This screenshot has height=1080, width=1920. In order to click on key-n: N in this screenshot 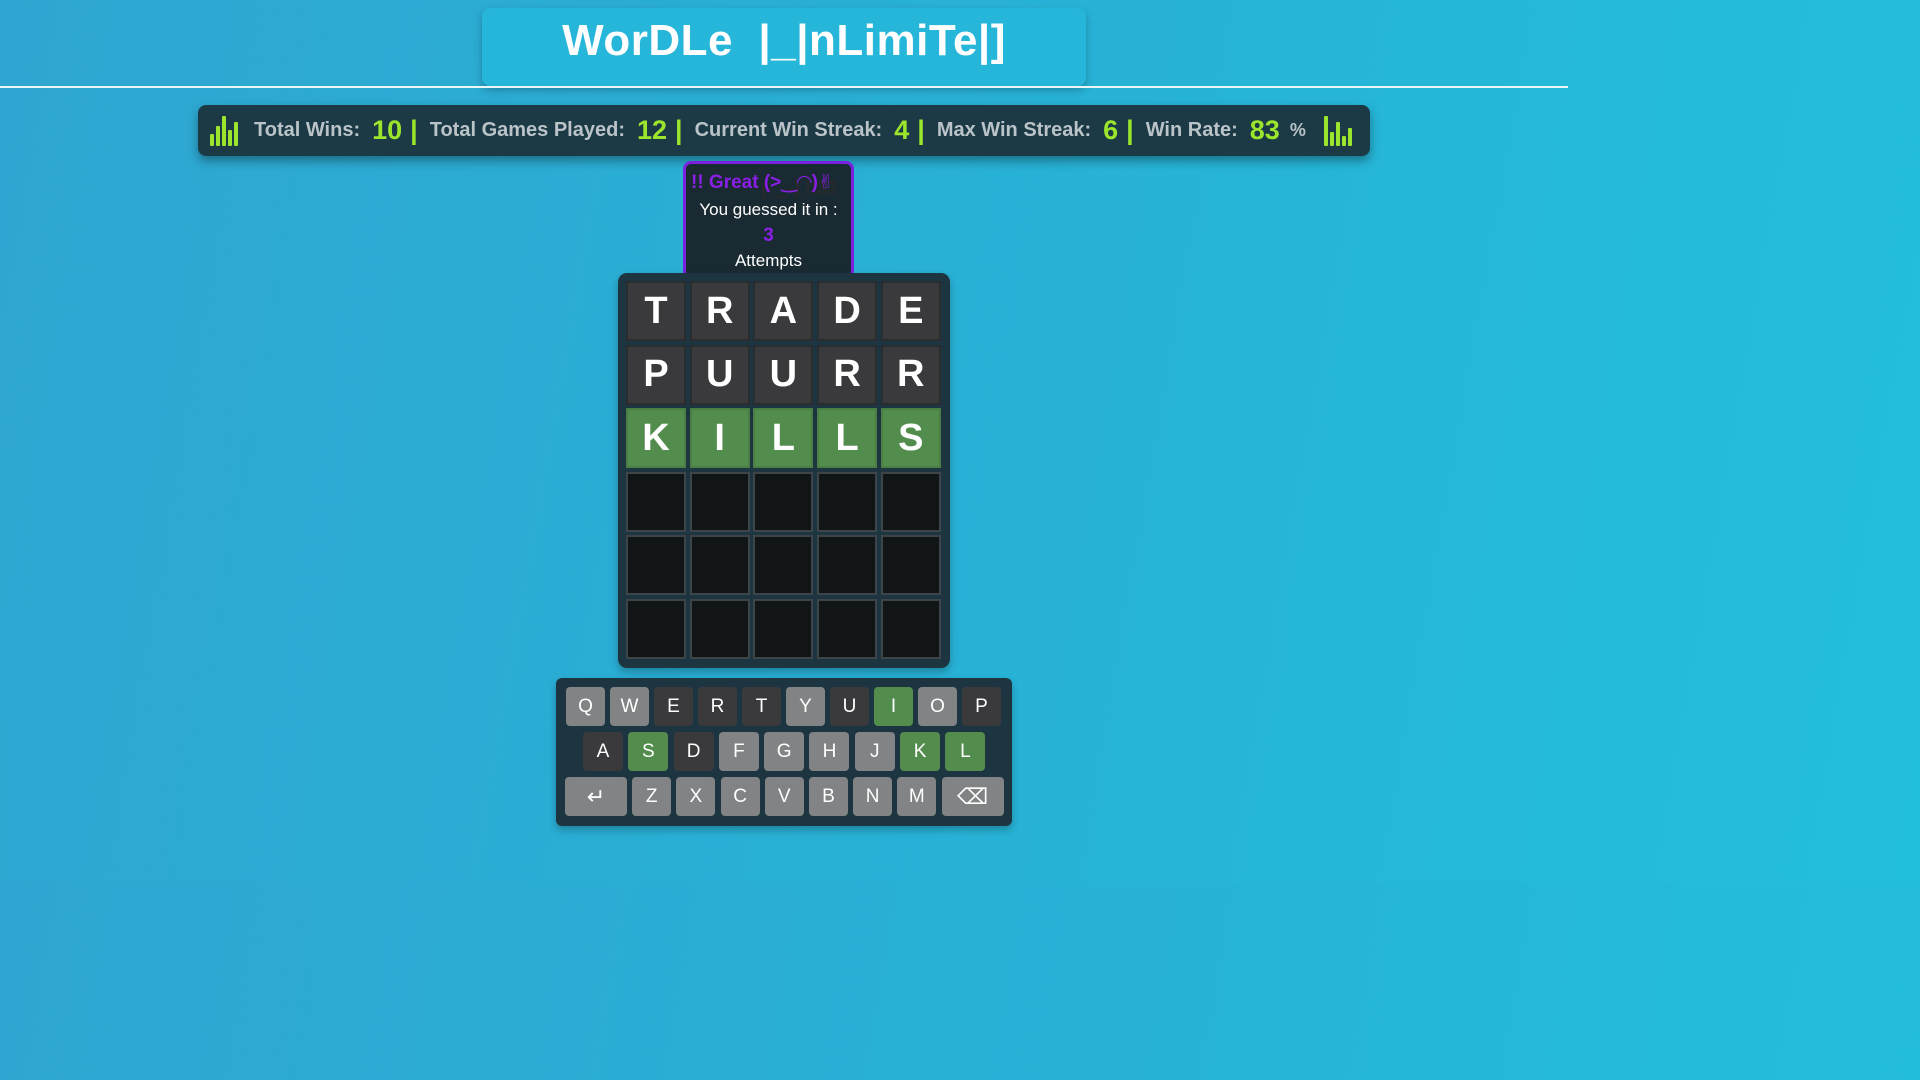, I will do `click(873, 796)`.